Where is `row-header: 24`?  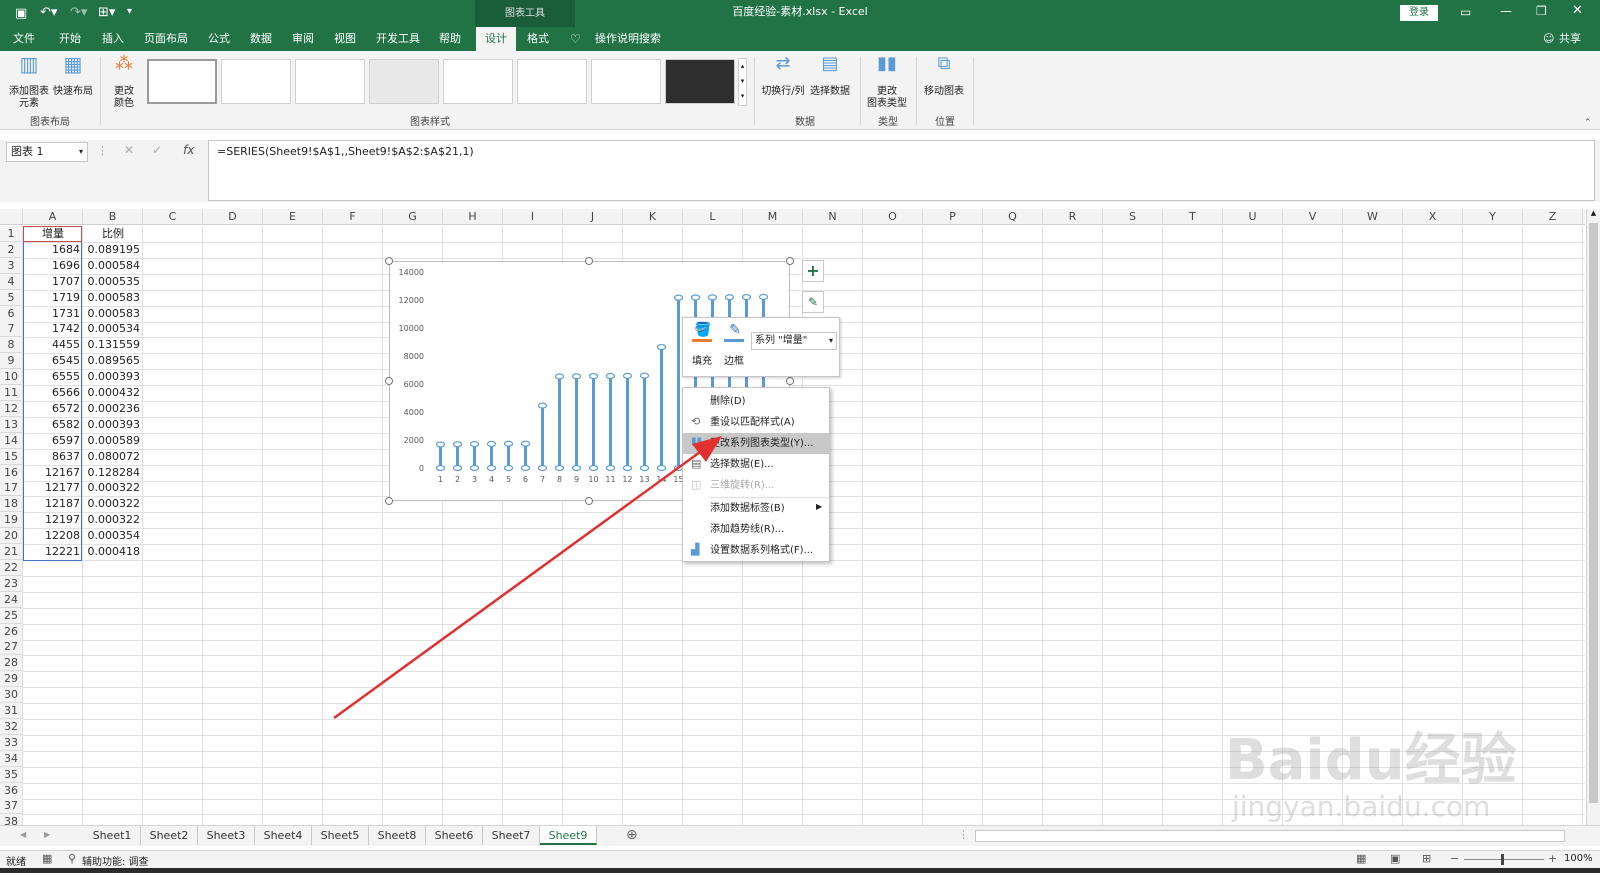
row-header: 24 is located at coordinates (11, 600).